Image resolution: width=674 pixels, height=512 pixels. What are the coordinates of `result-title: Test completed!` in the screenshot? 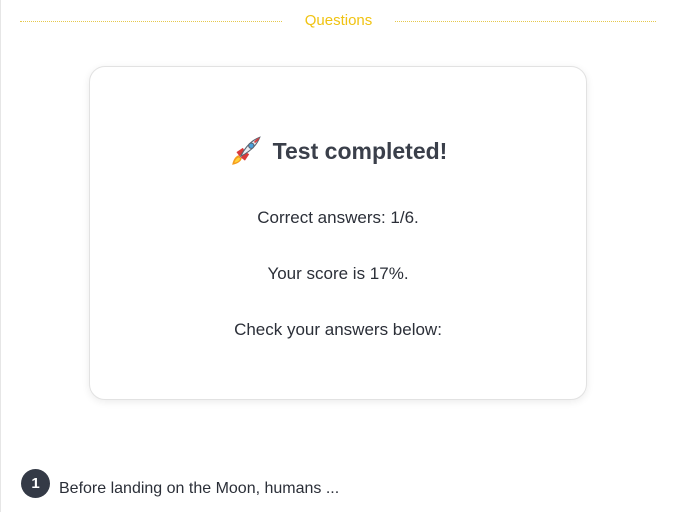 It's located at (360, 150).